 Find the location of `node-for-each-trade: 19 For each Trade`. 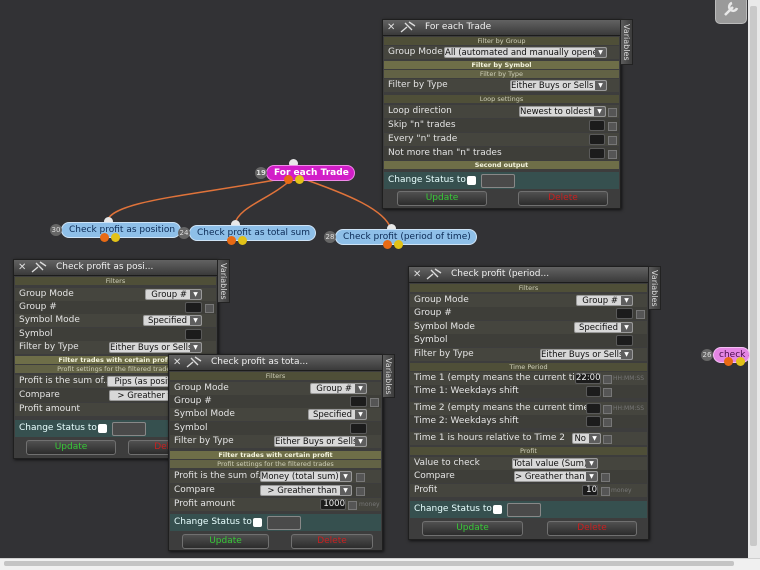

node-for-each-trade: 19 For each Trade is located at coordinates (305, 173).